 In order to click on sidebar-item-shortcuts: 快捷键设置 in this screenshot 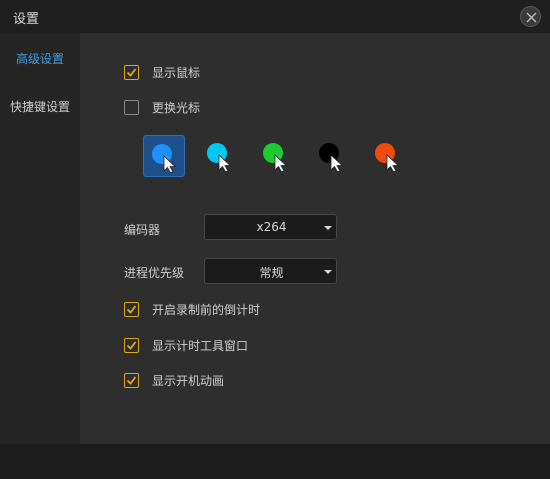, I will do `click(40, 107)`.